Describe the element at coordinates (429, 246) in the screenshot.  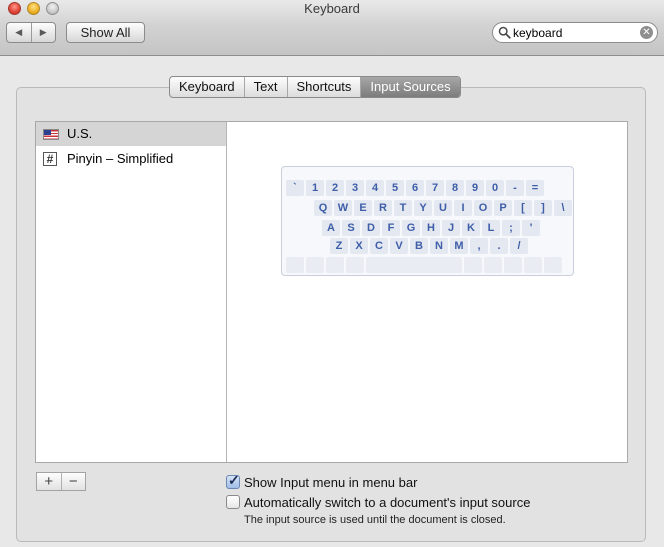
I see `keyboard-row: Z X C V B N M,. /` at that location.